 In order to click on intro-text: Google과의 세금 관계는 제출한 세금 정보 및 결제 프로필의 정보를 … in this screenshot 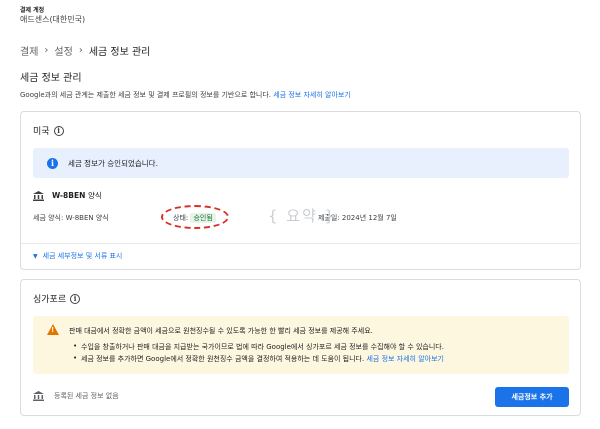, I will do `click(146, 95)`.